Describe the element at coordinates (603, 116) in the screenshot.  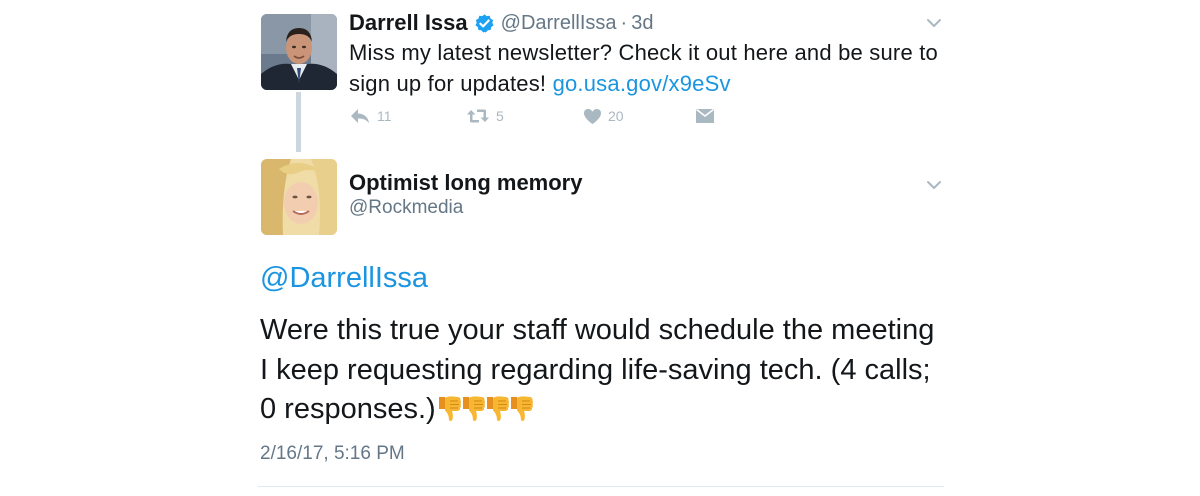
I see `like-button: 20` at that location.